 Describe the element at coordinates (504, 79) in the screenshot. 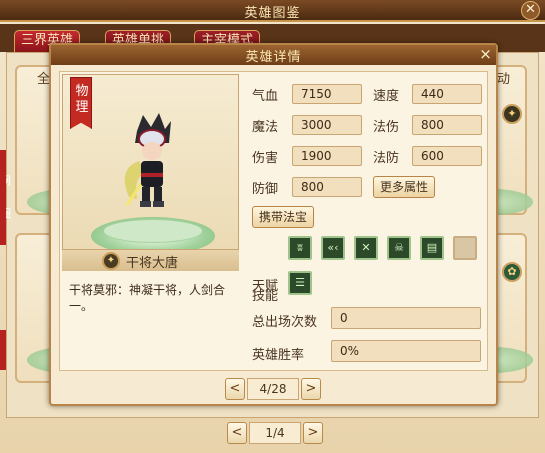

I see `card-label: 动` at that location.